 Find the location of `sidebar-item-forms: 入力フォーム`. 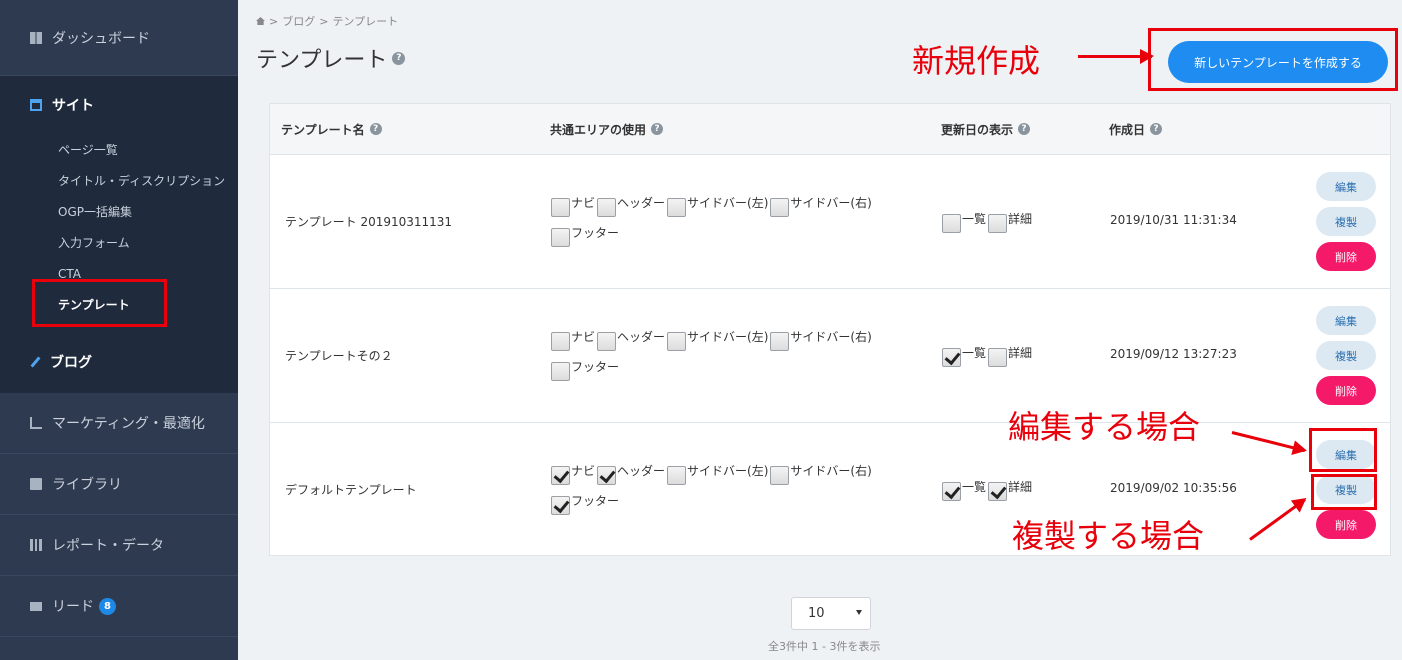

sidebar-item-forms: 入力フォーム is located at coordinates (119, 242).